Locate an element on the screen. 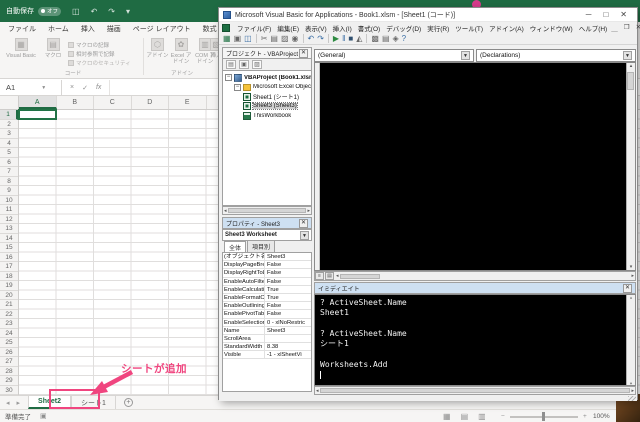 This screenshot has height=422, width=640. reset-icon: ■ is located at coordinates (350, 39).